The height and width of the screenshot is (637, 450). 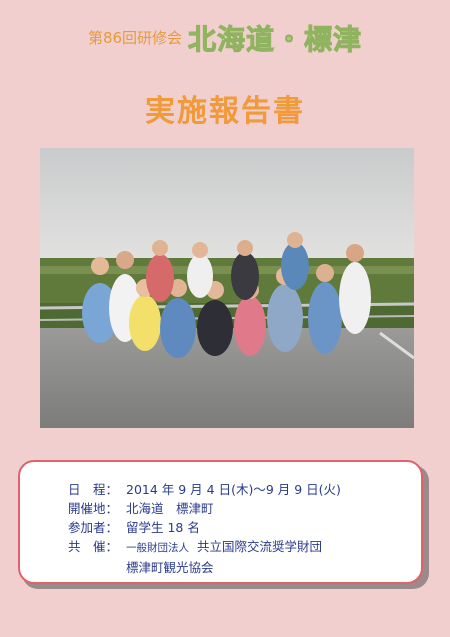 I want to click on report-title: 実施報告書, so click(x=225, y=111).